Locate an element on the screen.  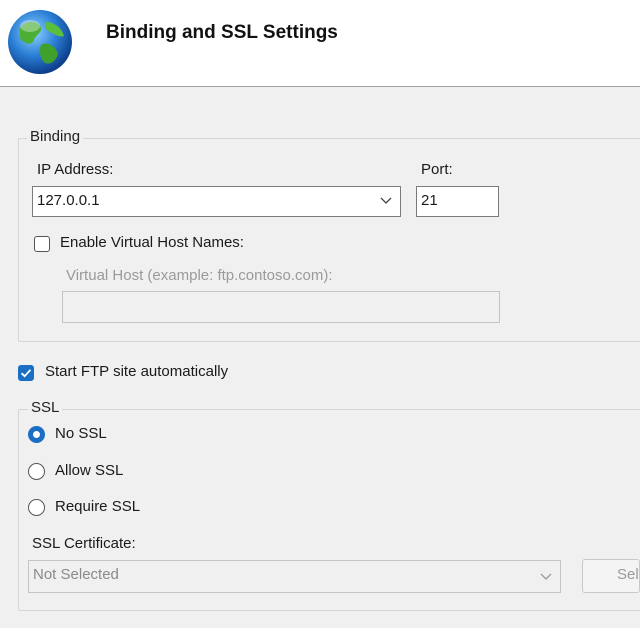
start-ftp-automatically-label: Start FTP site automatically is located at coordinates (137, 371).